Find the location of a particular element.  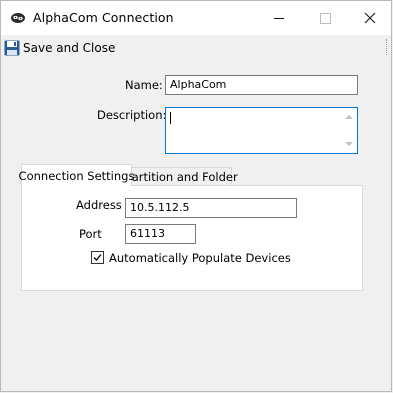

close-button is located at coordinates (370, 18).